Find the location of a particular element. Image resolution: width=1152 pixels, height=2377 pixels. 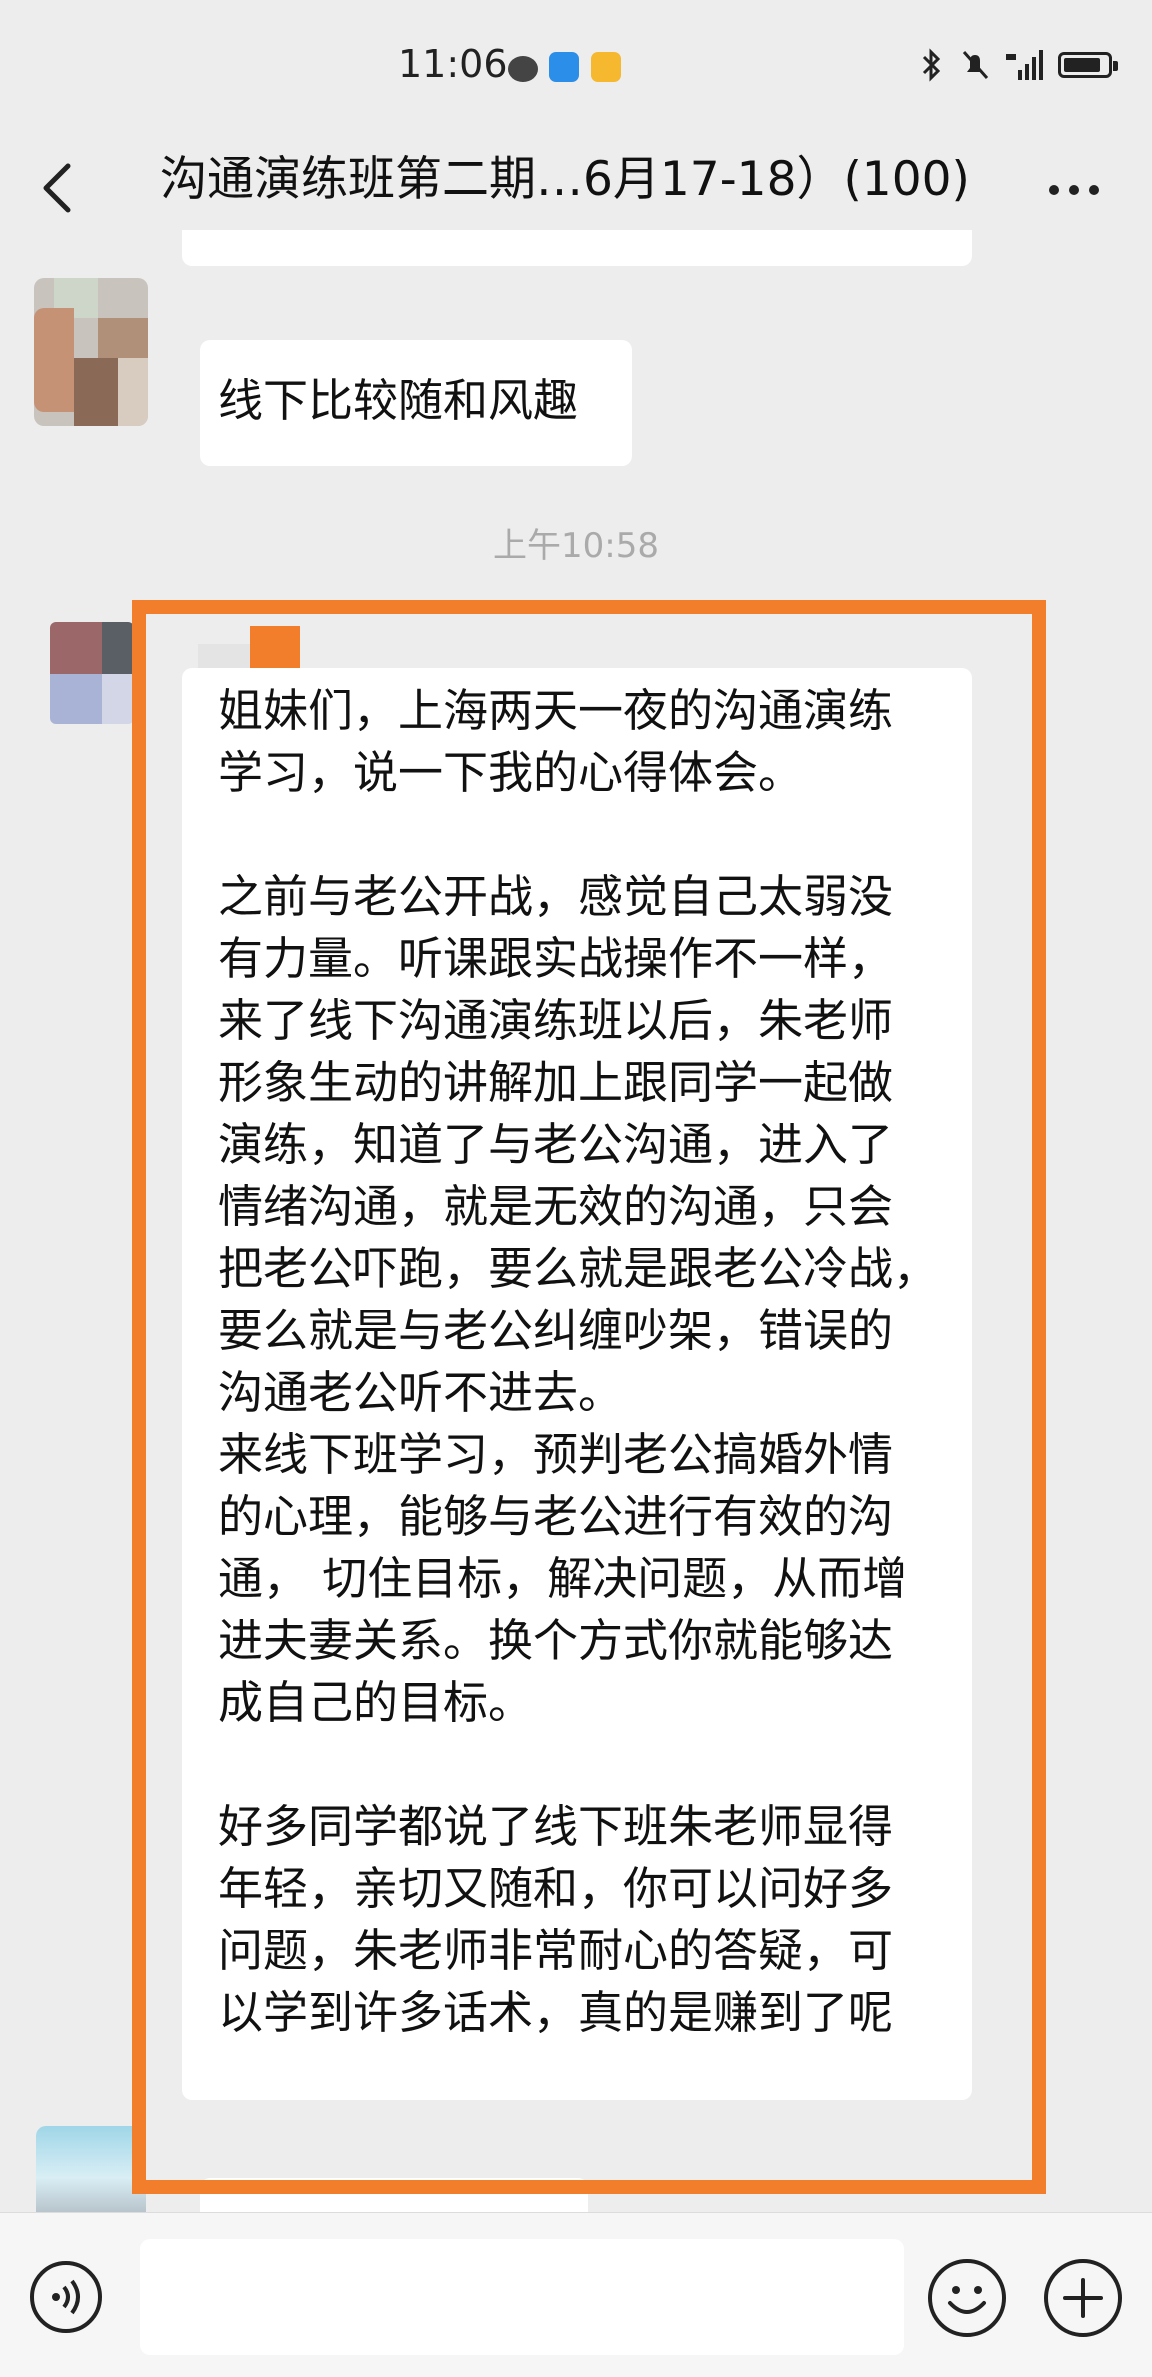

message-bubble: 线下比较随和风趣 is located at coordinates (416, 403).